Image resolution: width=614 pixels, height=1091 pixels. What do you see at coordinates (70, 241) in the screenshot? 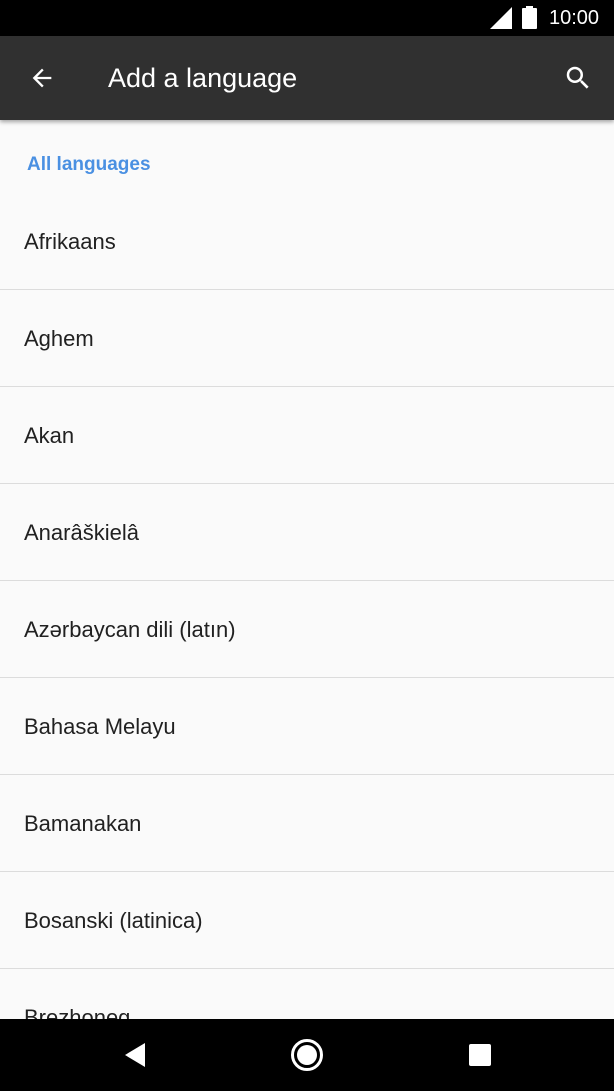
I see `language-label: Afrikaans` at bounding box center [70, 241].